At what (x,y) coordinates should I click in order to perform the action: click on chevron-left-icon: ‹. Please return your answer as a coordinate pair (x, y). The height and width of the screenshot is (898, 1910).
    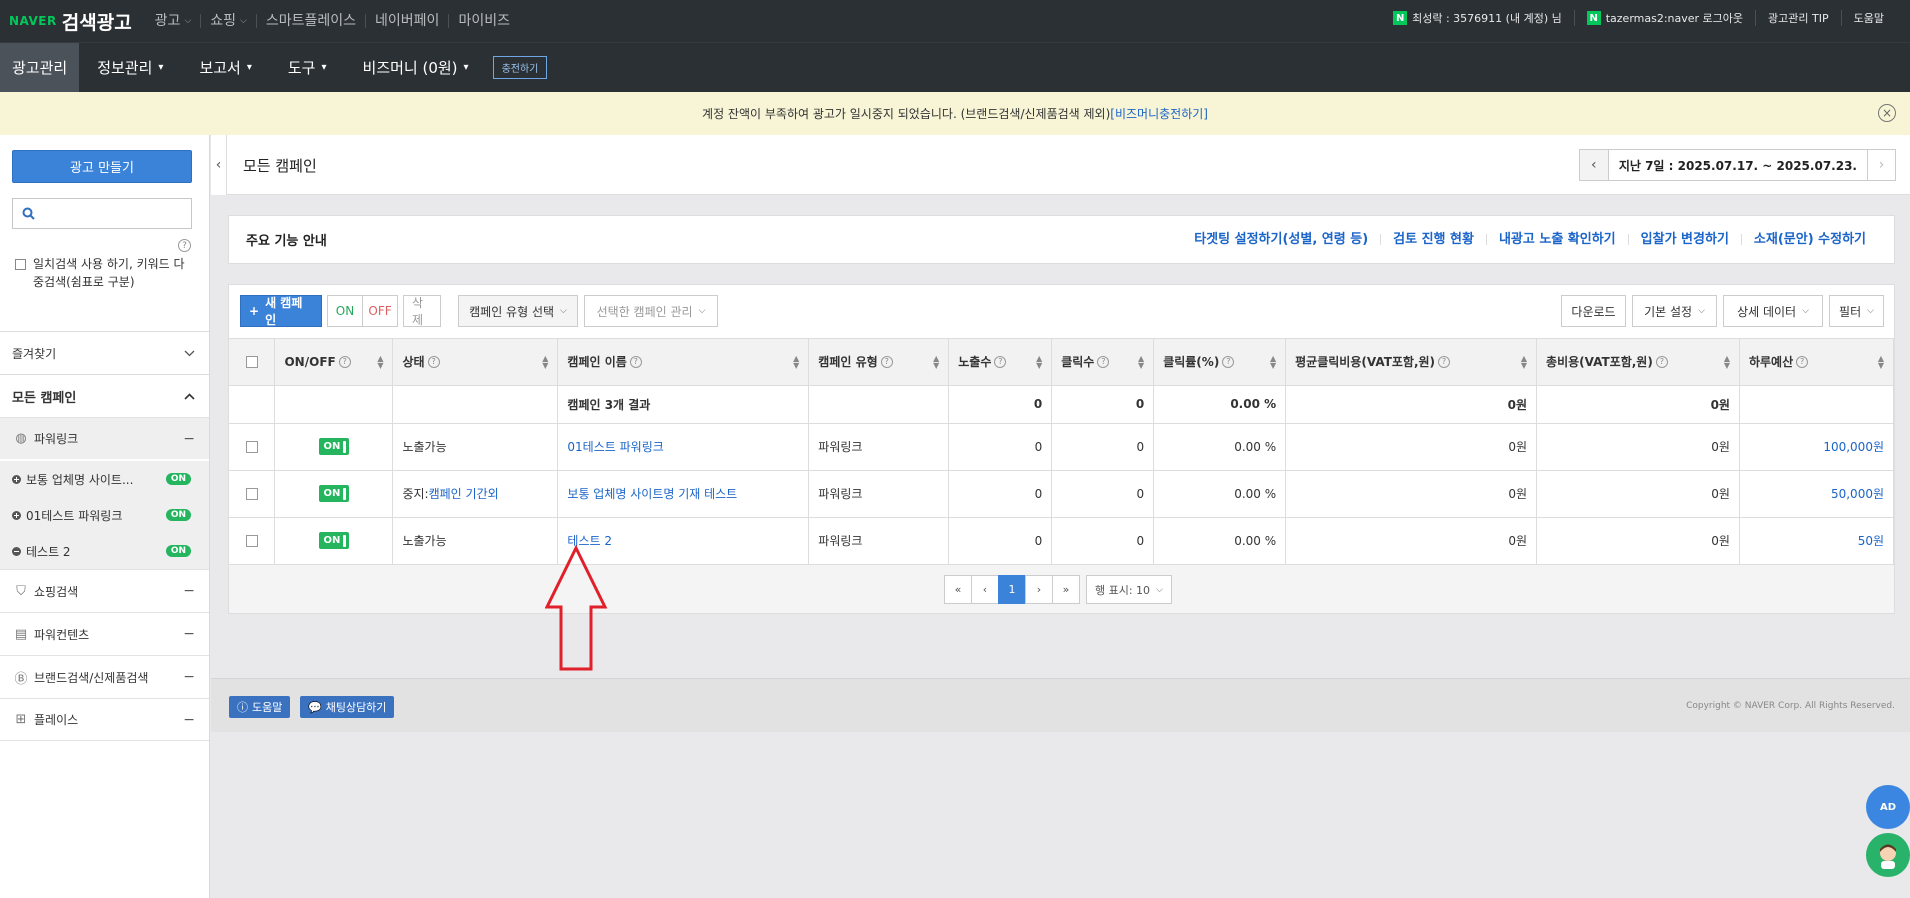
    Looking at the image, I should click on (1593, 165).